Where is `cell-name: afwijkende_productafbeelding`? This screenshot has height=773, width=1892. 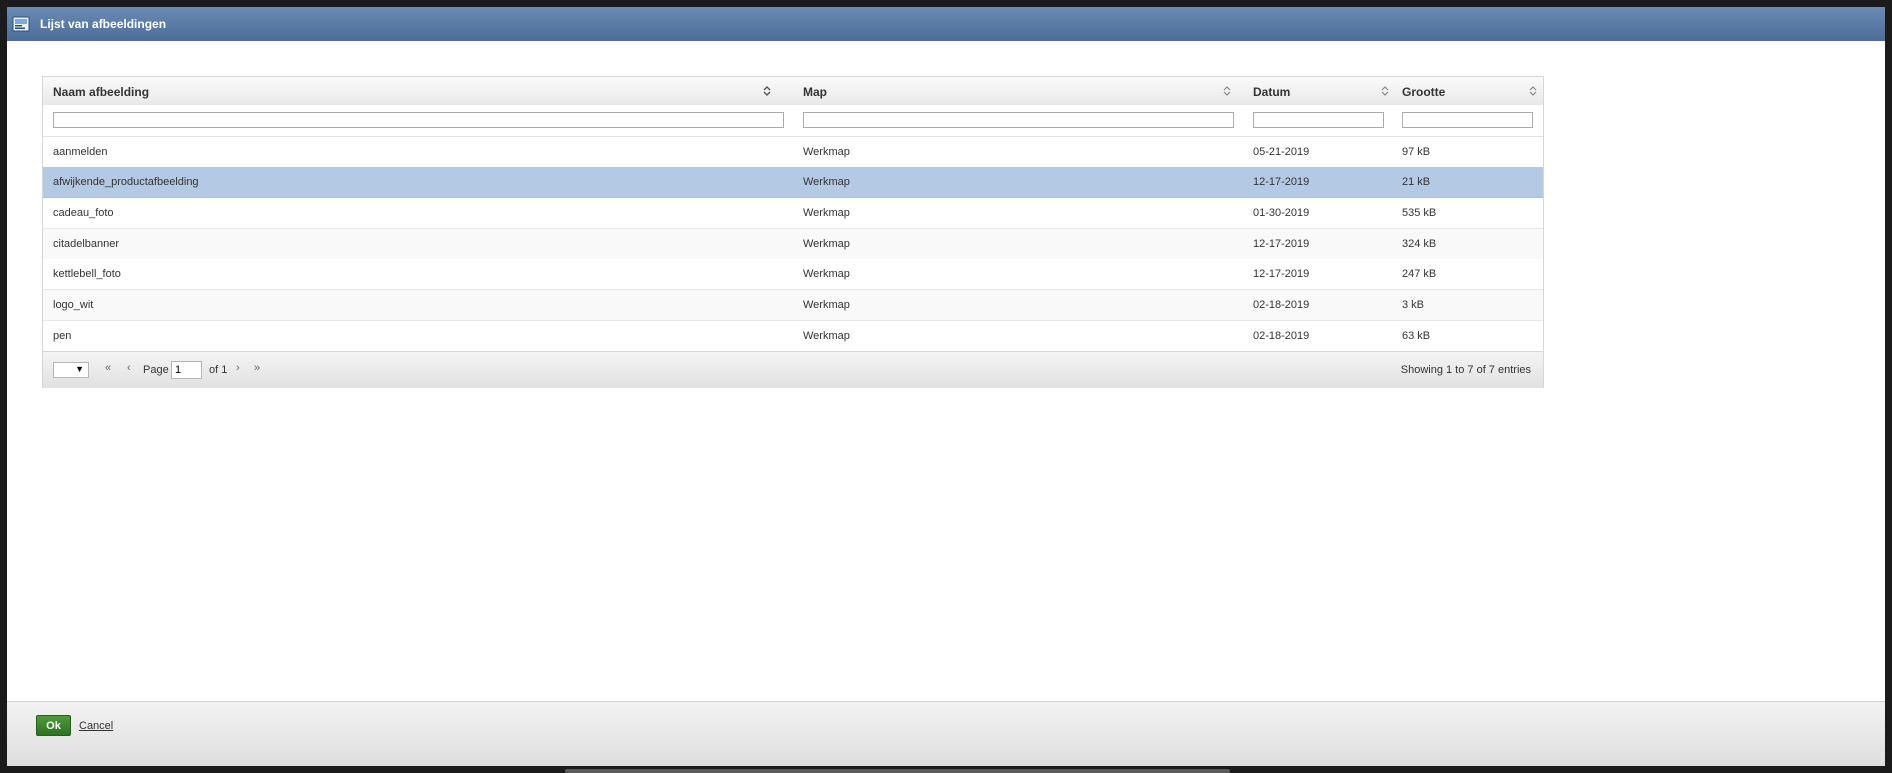
cell-name: afwijkende_productafbeelding is located at coordinates (126, 182).